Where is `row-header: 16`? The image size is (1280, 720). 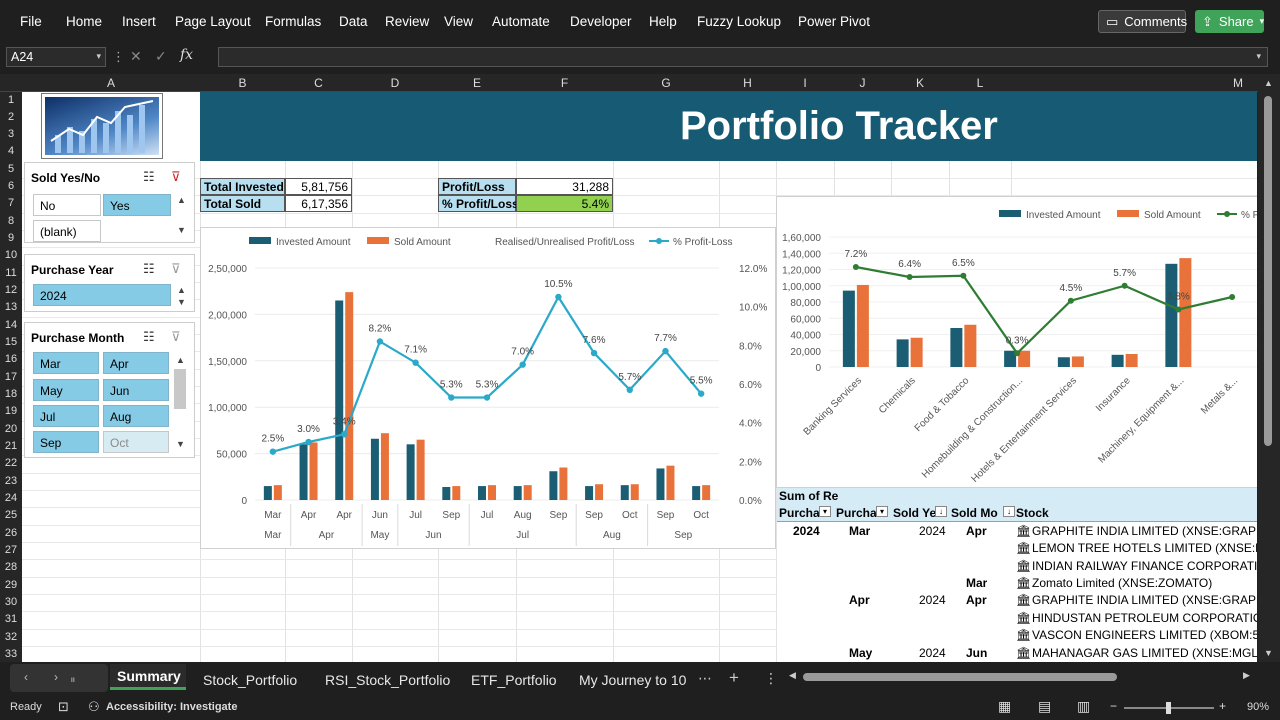 row-header: 16 is located at coordinates (11, 359).